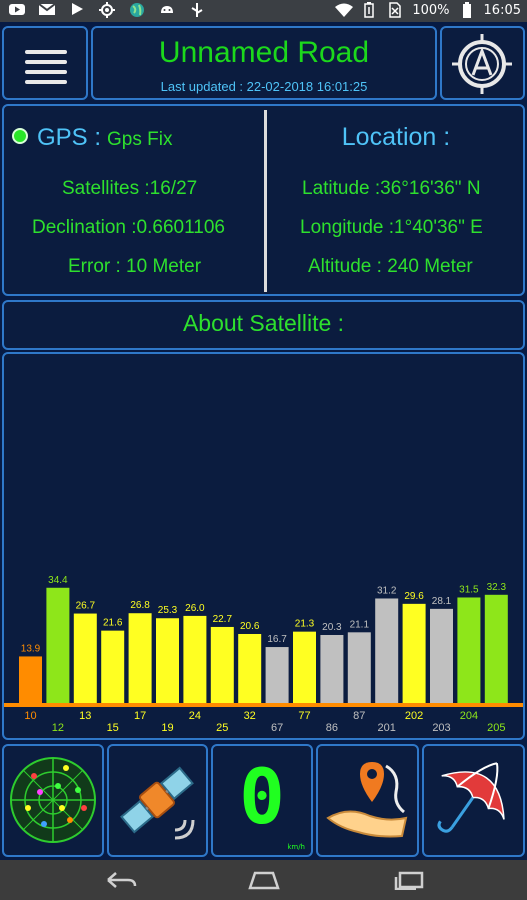 The image size is (527, 900). I want to click on status-bar: 100% 16:05, so click(263, 11).